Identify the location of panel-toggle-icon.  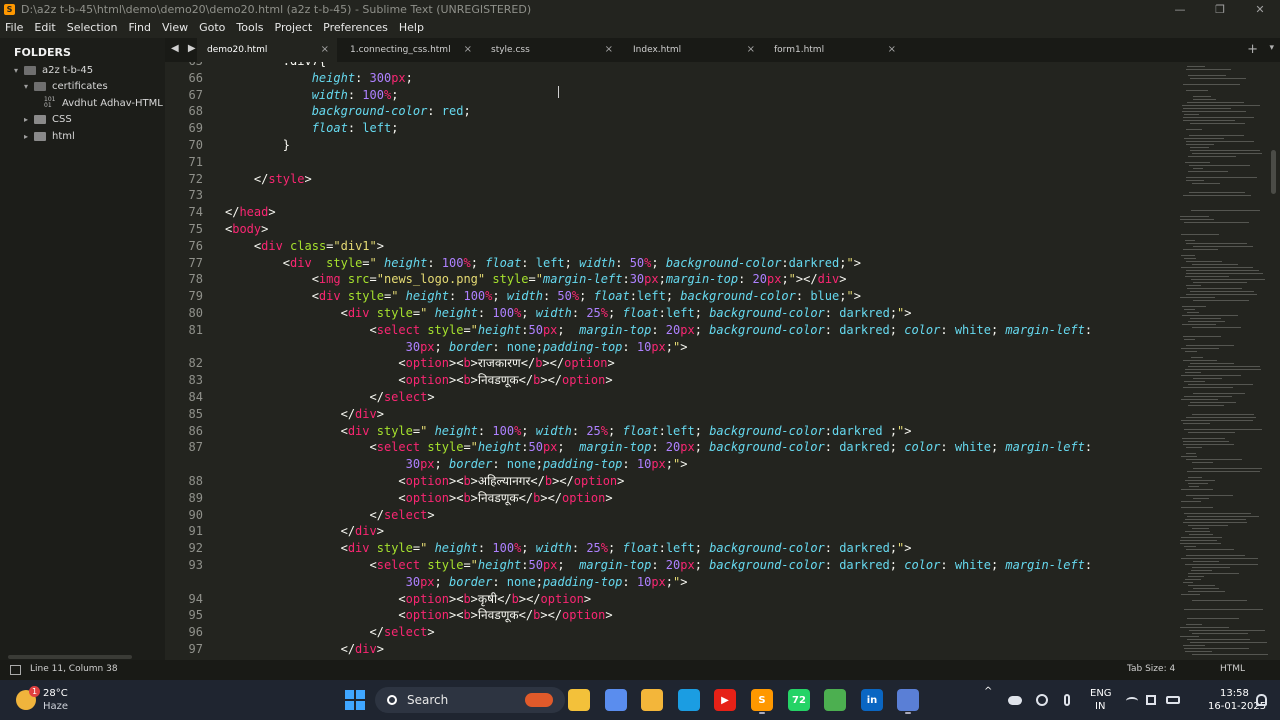
(15, 670).